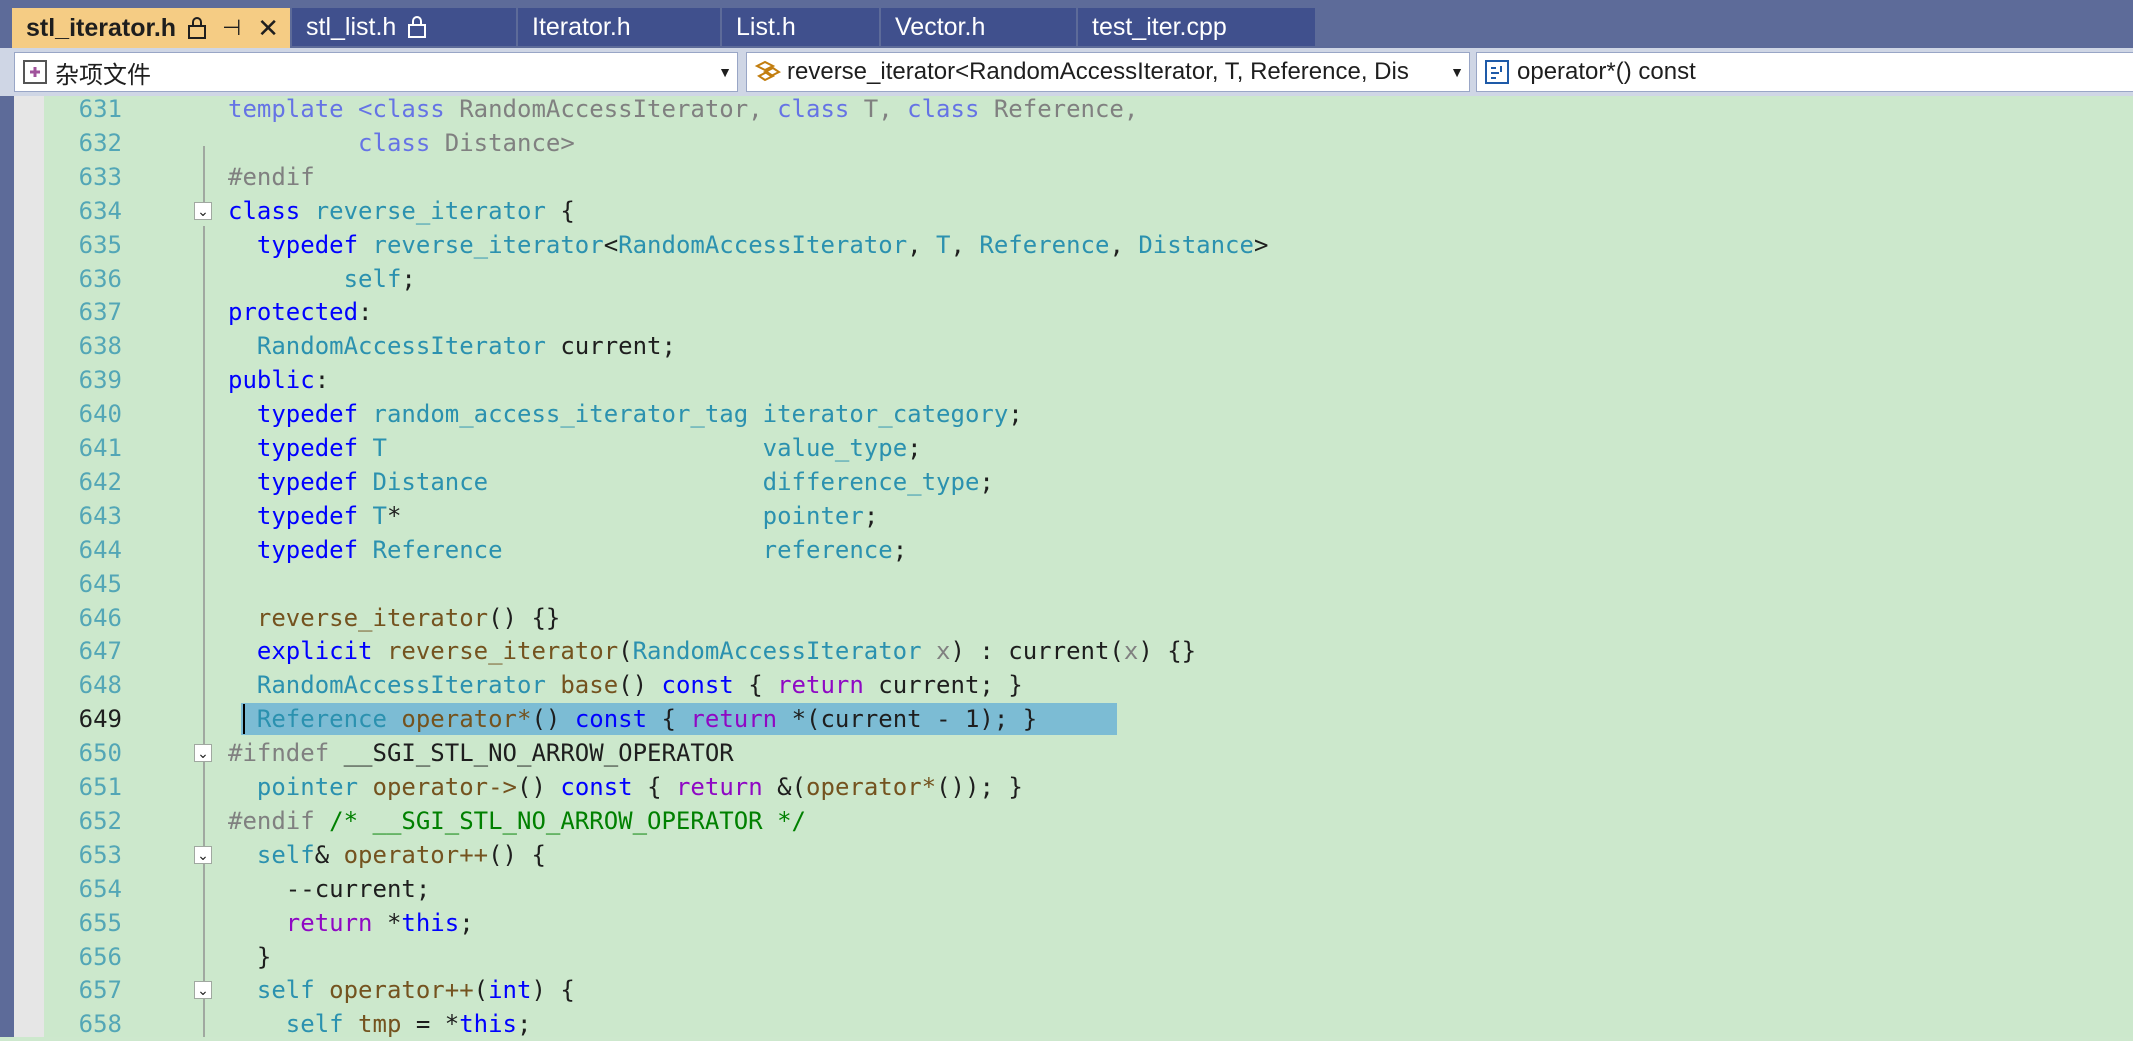  I want to click on code-text: #endif /* __SGI_STL_NO_ARROW_OPERATOR */, so click(517, 821).